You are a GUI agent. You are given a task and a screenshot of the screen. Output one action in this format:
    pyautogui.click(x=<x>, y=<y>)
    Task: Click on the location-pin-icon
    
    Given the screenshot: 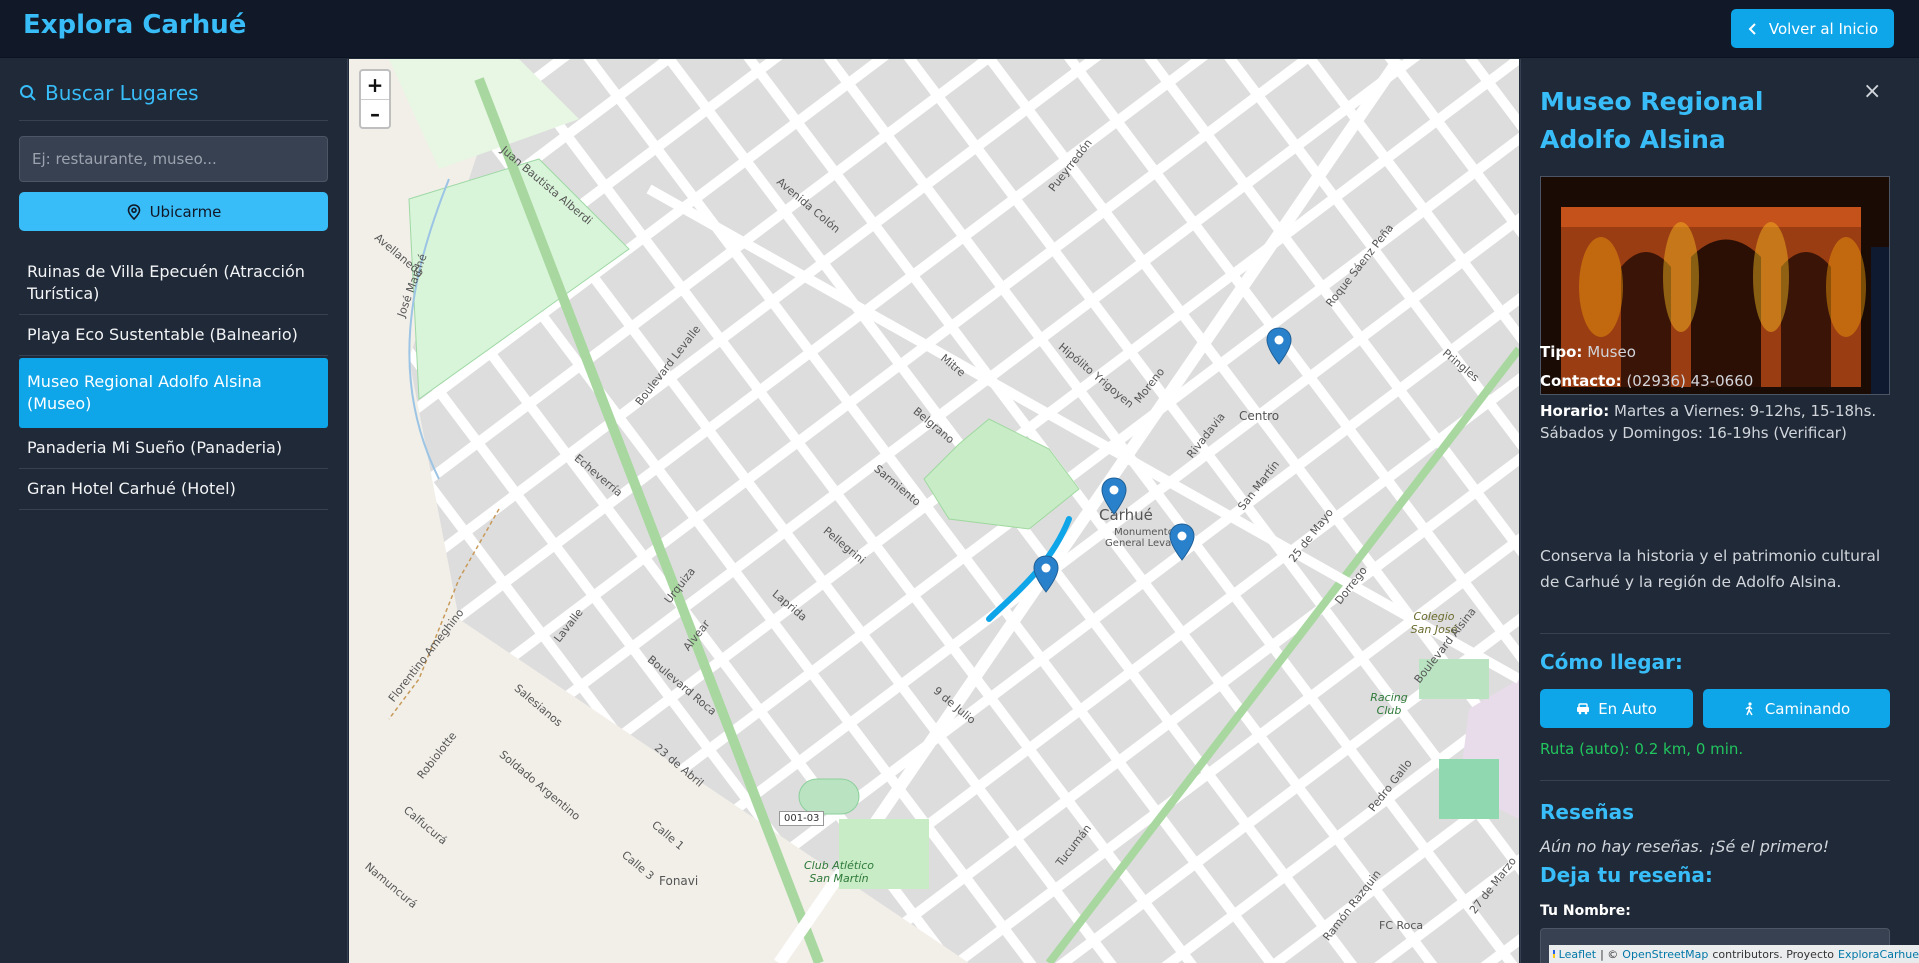 What is the action you would take?
    pyautogui.click(x=133, y=211)
    